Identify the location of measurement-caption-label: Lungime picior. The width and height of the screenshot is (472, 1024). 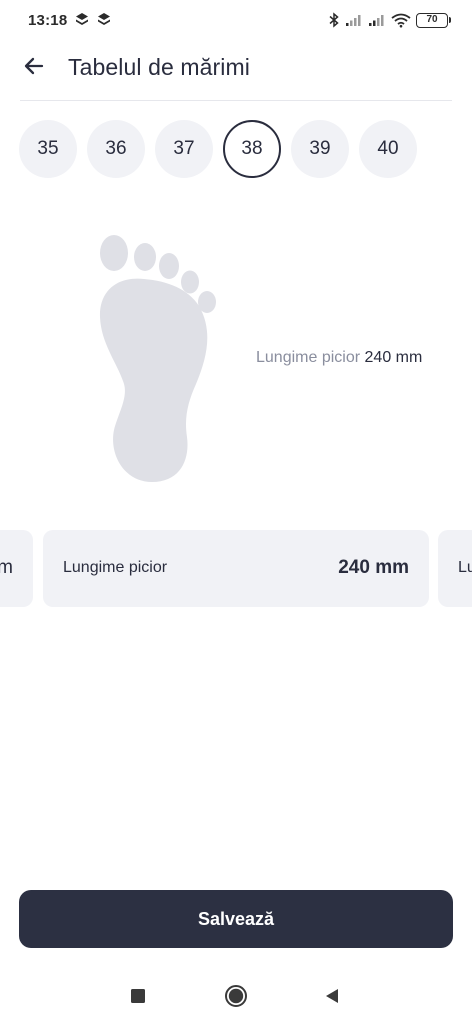
(308, 357).